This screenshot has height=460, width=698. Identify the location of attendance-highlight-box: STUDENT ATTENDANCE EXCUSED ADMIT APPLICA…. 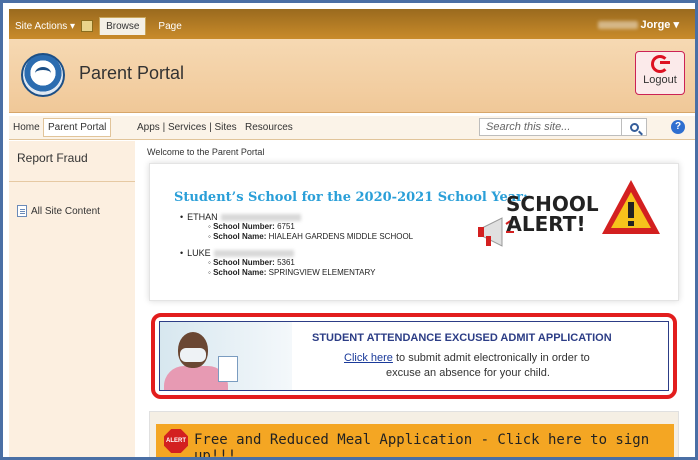
(414, 356).